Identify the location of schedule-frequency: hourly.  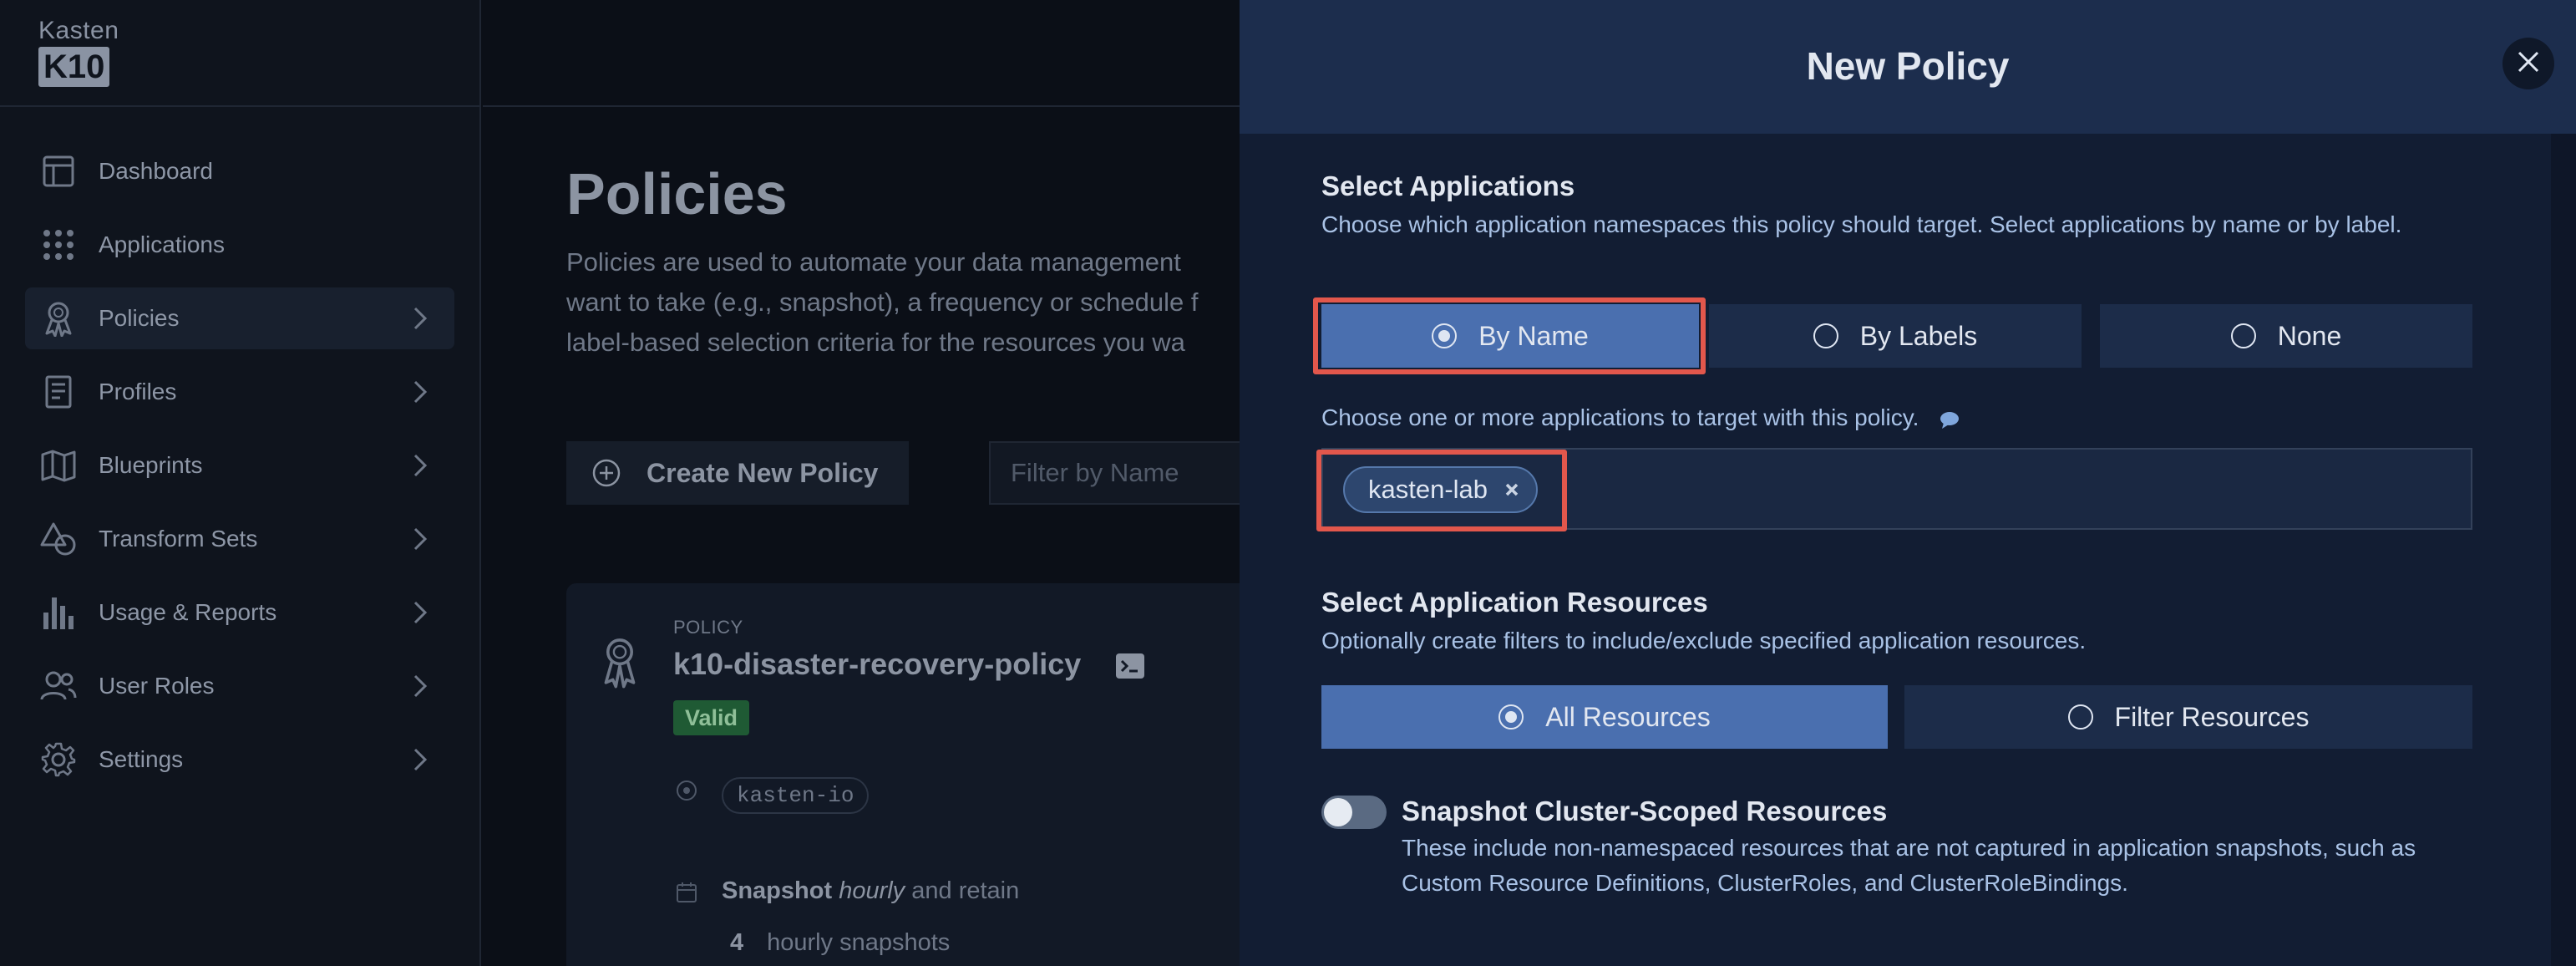
(872, 890).